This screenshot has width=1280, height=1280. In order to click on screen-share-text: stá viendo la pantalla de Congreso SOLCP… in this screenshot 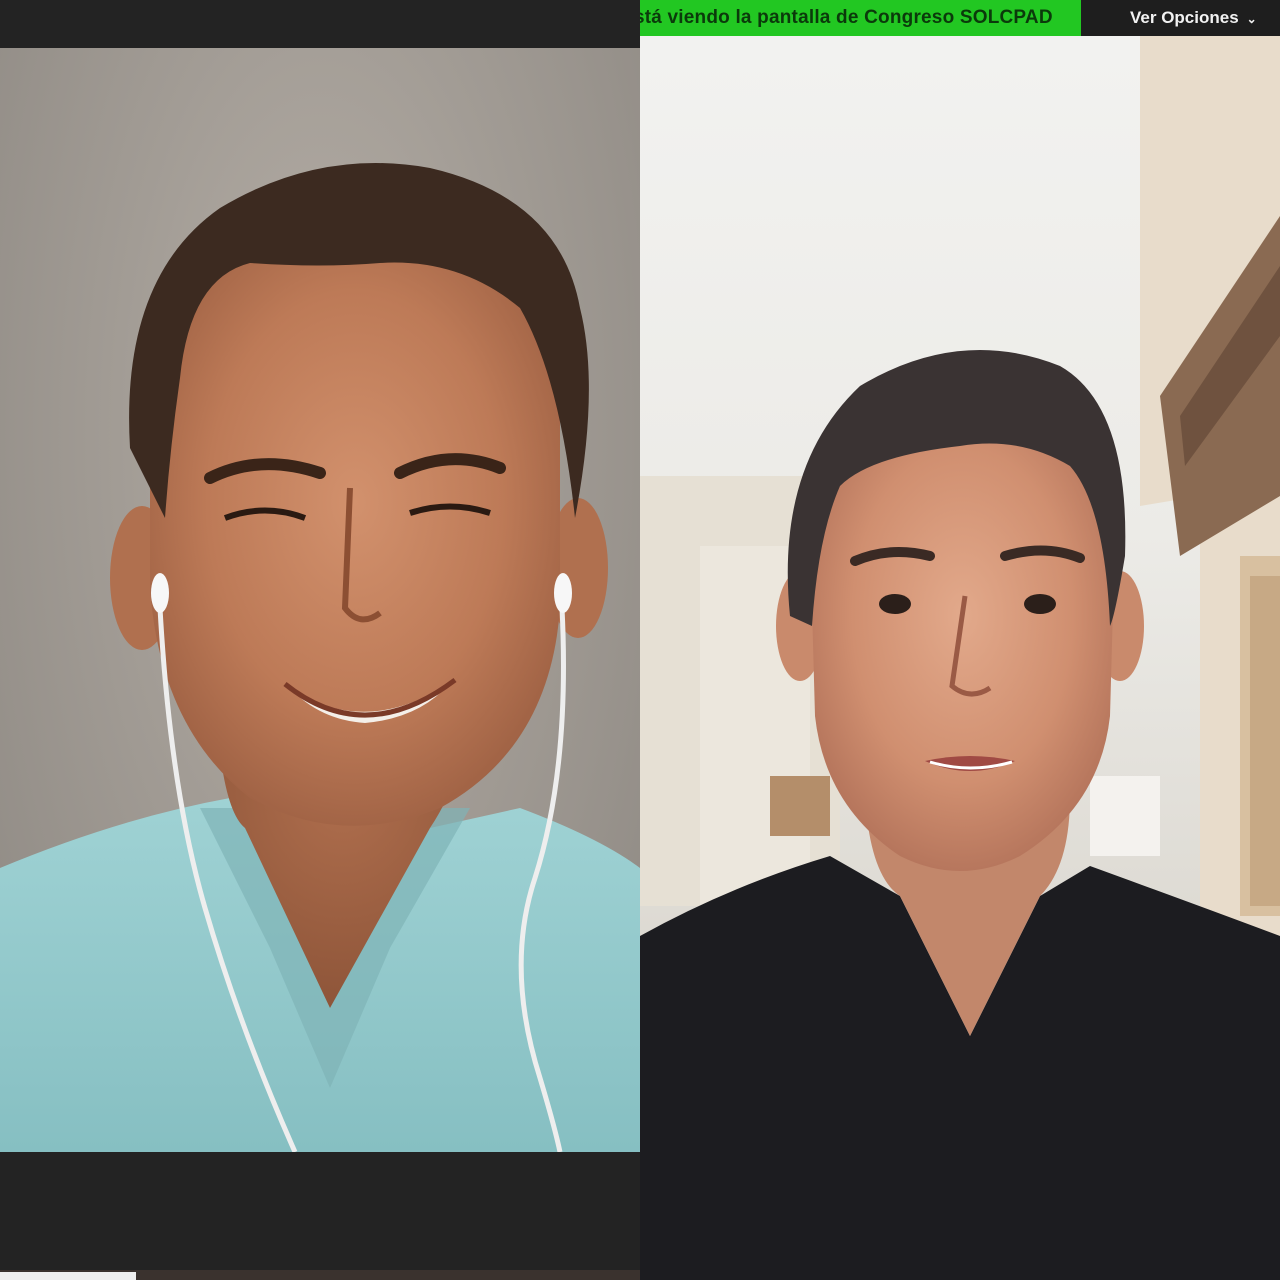, I will do `click(846, 17)`.